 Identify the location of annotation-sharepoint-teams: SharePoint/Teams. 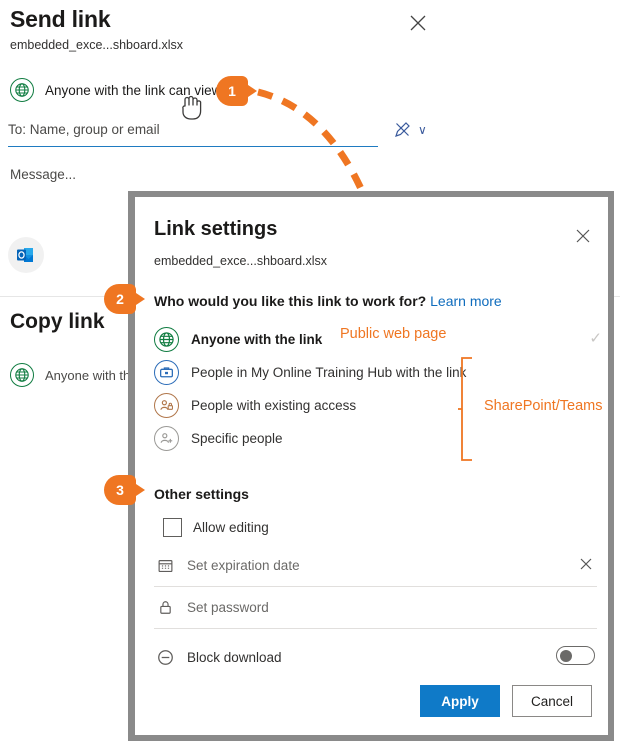
(543, 406).